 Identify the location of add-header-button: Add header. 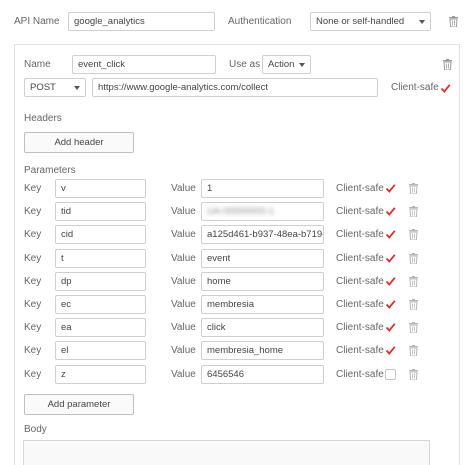
(79, 142).